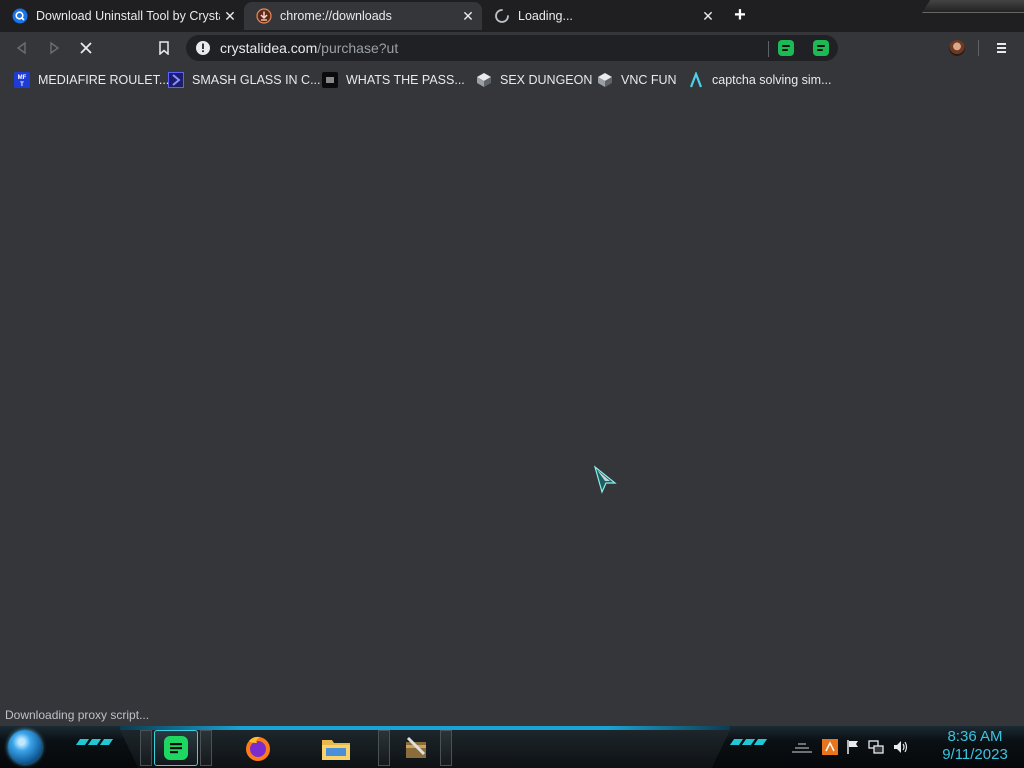 This screenshot has width=1024, height=768. I want to click on toolbar-divider, so click(978, 48).